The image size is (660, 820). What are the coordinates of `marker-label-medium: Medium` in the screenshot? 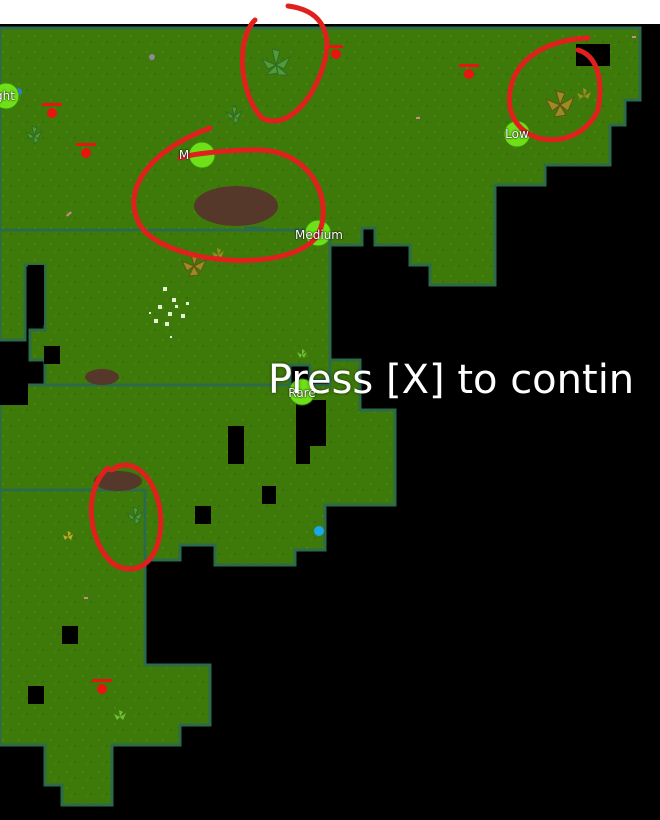 It's located at (319, 235).